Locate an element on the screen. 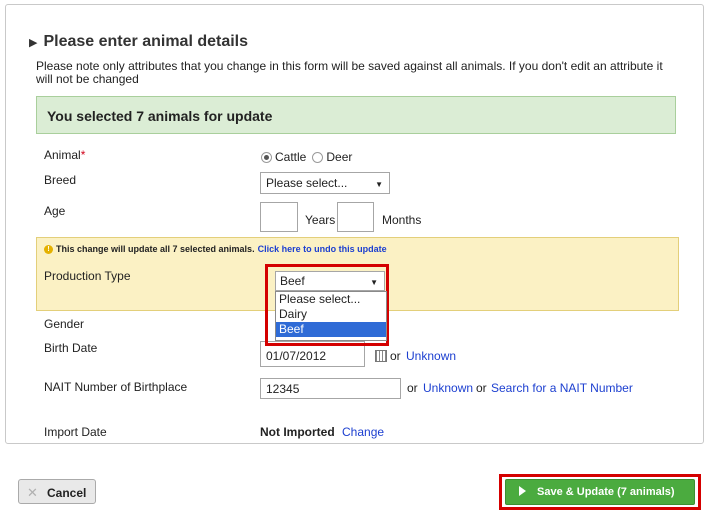 The width and height of the screenshot is (715, 511). undo-update-link: Click here to undo this update is located at coordinates (322, 249).